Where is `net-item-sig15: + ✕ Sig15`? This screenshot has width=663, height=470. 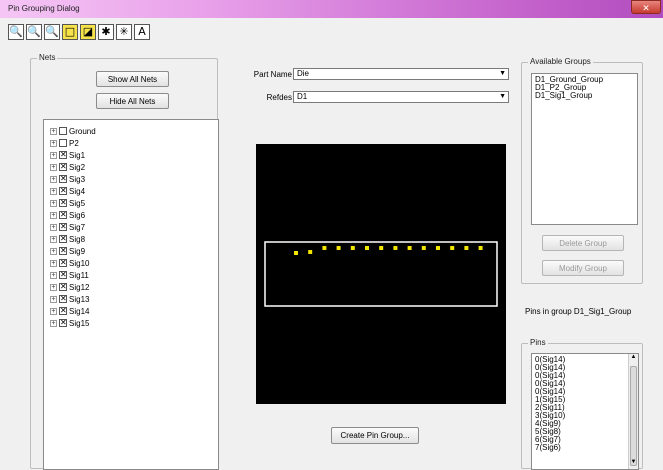
net-item-sig15: + ✕ Sig15 is located at coordinates (69, 323).